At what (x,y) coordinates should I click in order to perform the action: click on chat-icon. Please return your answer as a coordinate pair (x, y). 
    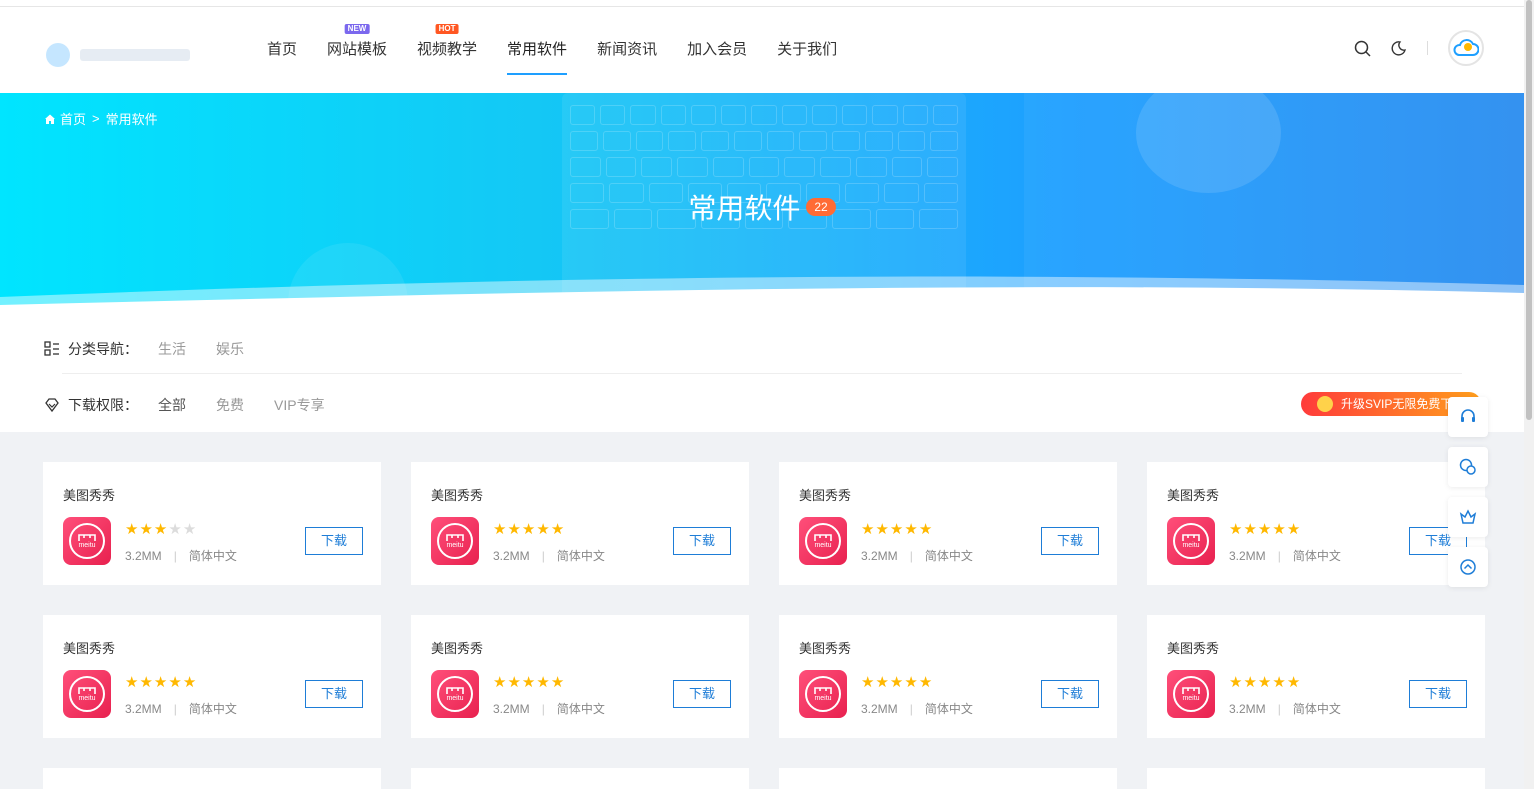
    Looking at the image, I should click on (1468, 467).